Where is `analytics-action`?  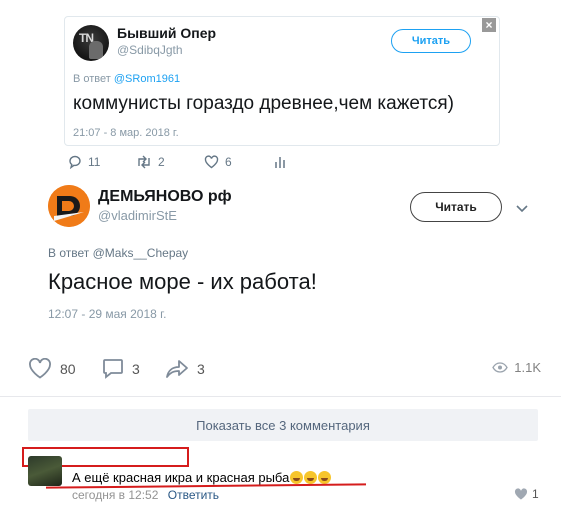
analytics-action is located at coordinates (280, 162).